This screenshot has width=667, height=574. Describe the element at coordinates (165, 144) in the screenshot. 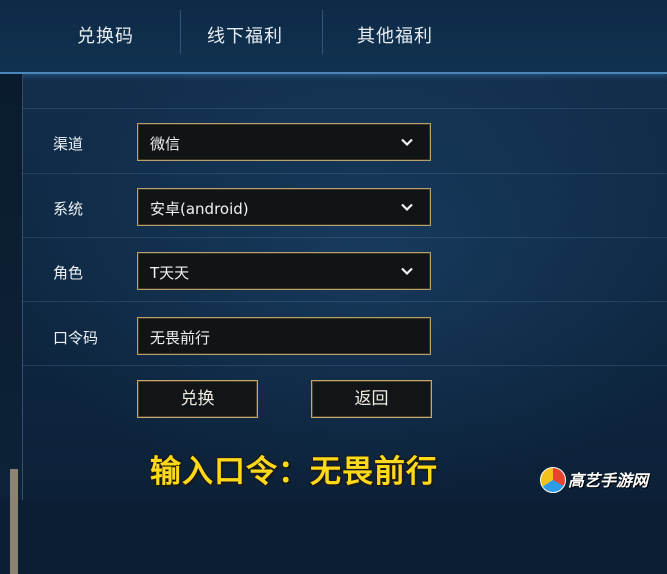

I see `channel-value: 微信` at that location.